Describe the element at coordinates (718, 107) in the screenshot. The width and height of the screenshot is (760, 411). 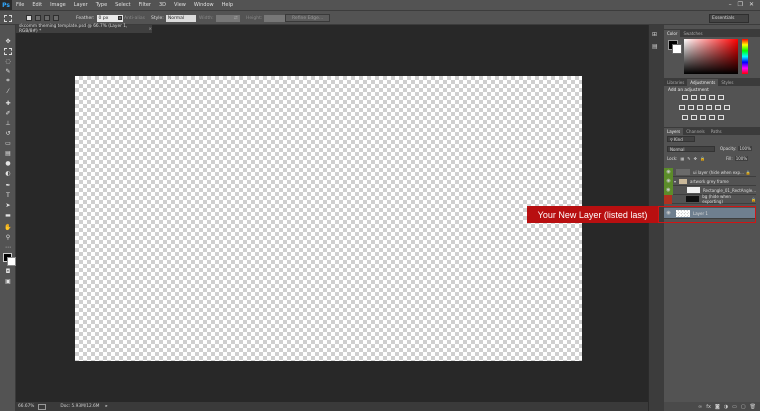
I see `channel-mixer-icon` at that location.